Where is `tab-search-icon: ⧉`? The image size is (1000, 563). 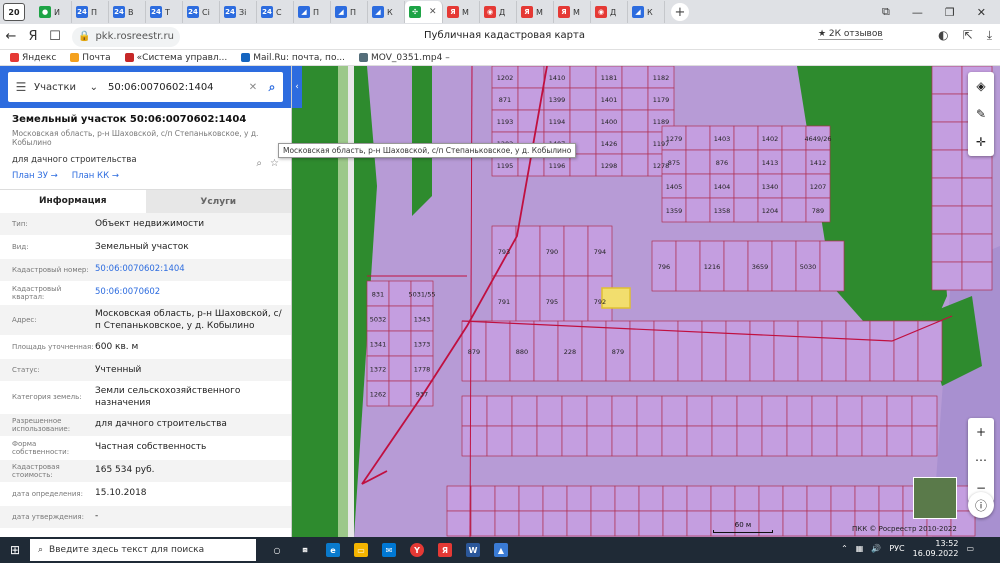 tab-search-icon: ⧉ is located at coordinates (886, 12).